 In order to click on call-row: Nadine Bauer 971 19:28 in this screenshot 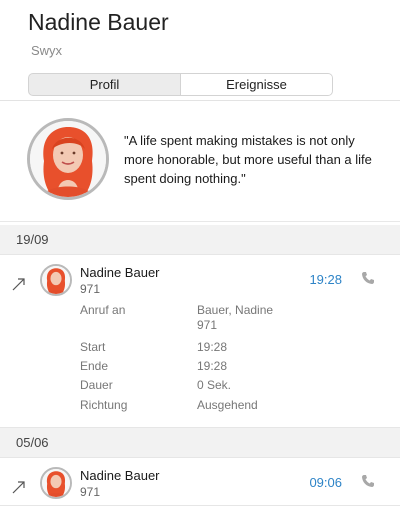, I will do `click(200, 282)`.